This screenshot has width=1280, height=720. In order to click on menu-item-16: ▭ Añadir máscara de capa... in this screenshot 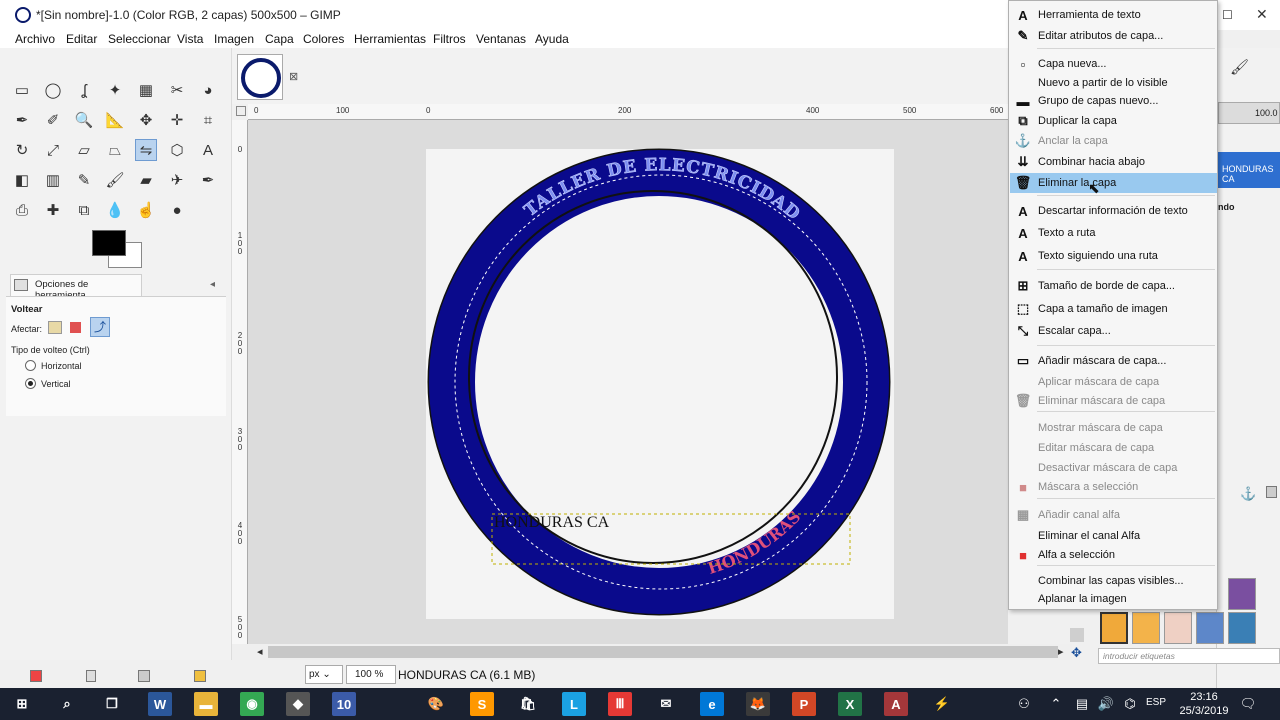, I will do `click(1113, 361)`.